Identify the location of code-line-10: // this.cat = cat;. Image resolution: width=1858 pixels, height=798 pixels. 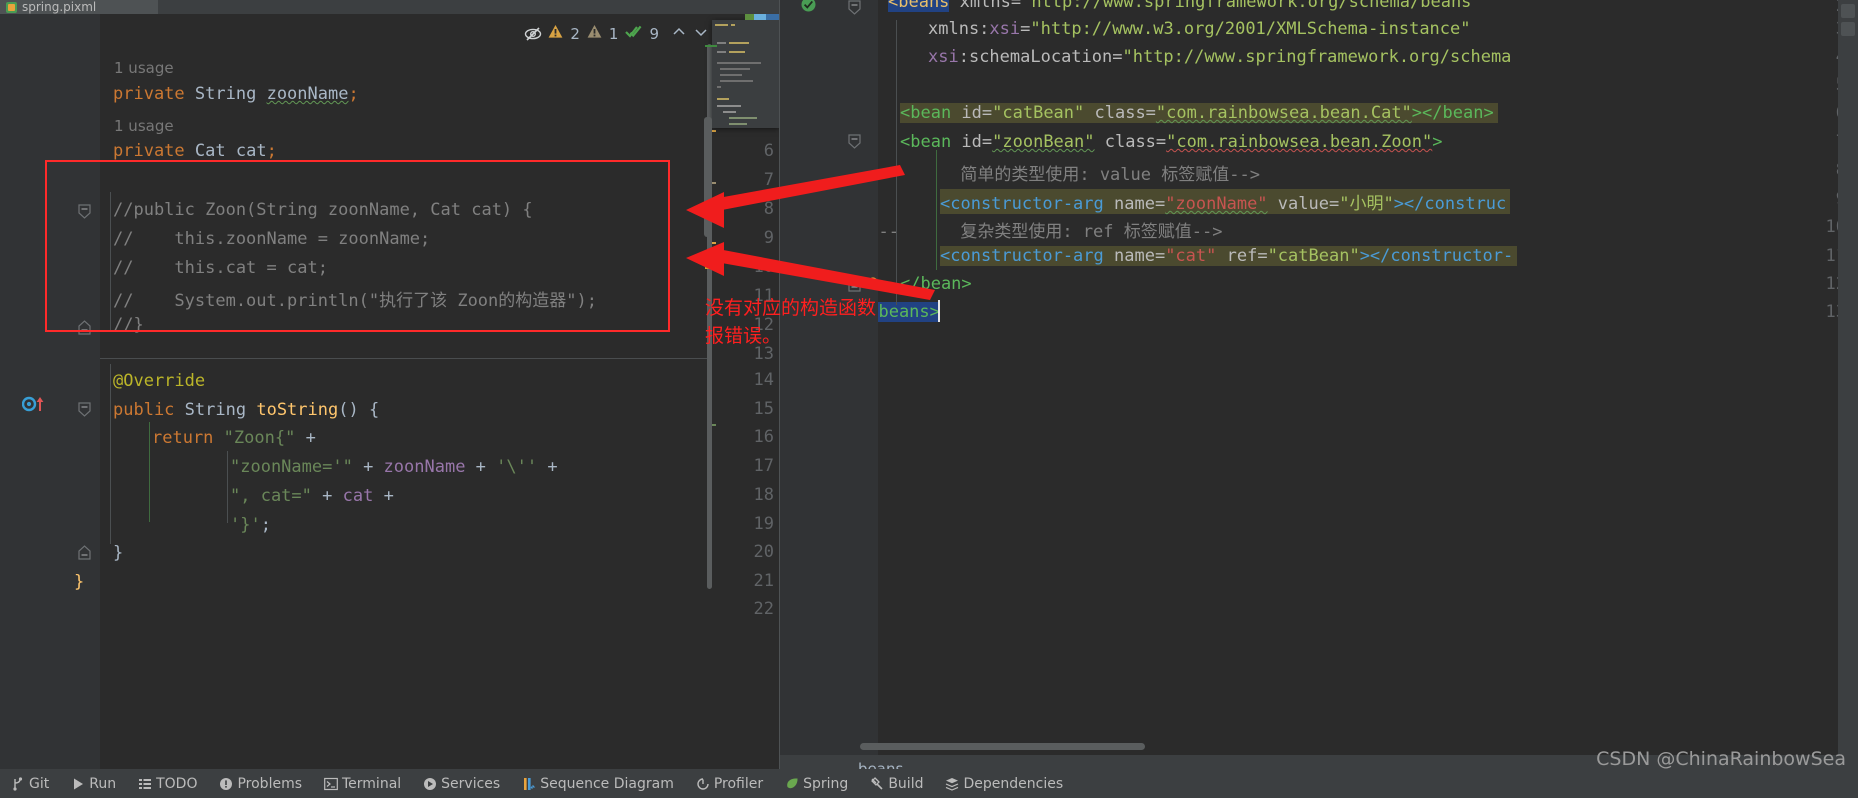
(220, 268).